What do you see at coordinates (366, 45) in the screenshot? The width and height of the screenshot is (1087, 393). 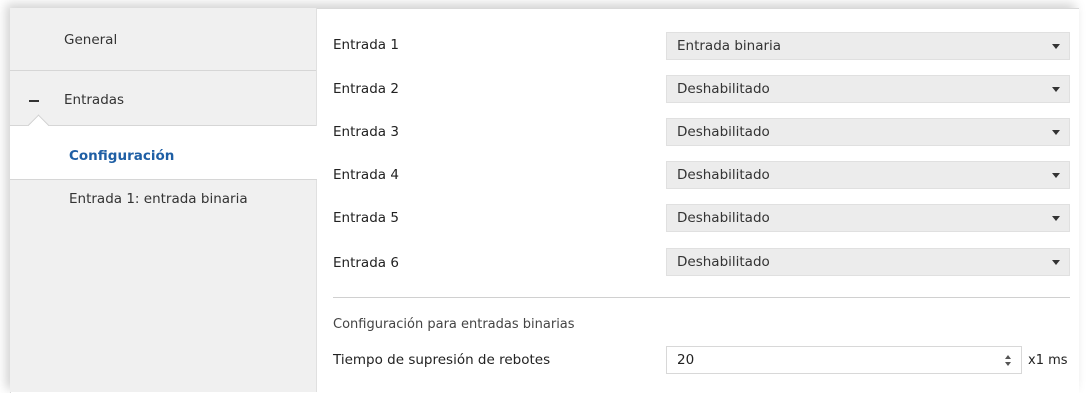 I see `entrada-1-label: Entrada 1` at bounding box center [366, 45].